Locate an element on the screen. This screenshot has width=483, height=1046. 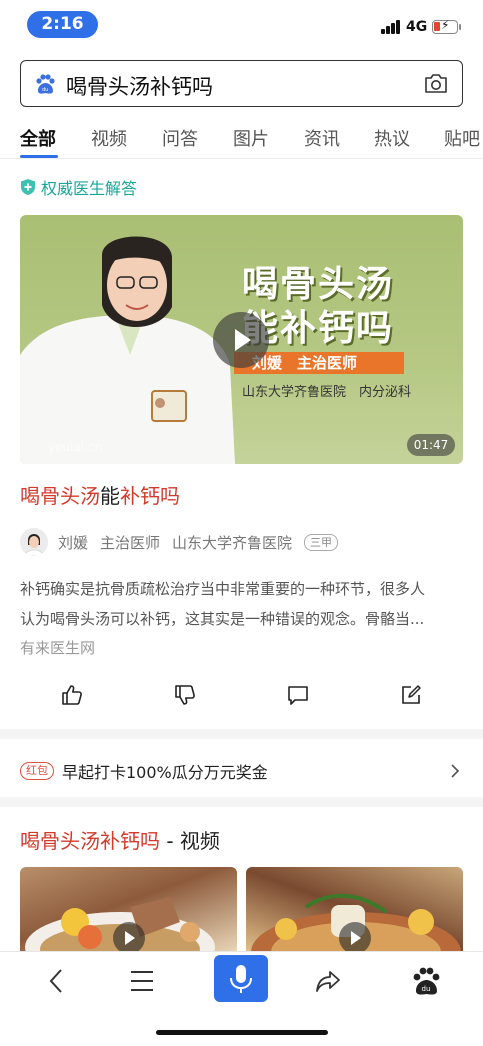
microphone-icon is located at coordinates (241, 979).